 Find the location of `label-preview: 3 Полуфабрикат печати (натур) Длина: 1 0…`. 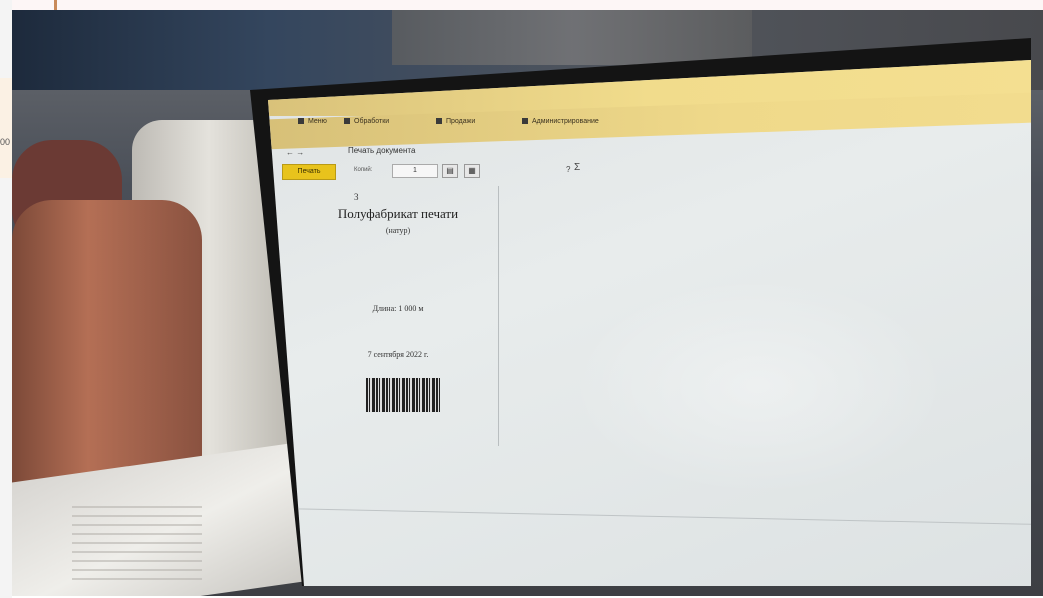

label-preview: 3 Полуфабрикат печати (натур) Длина: 1 0… is located at coordinates (393, 316).